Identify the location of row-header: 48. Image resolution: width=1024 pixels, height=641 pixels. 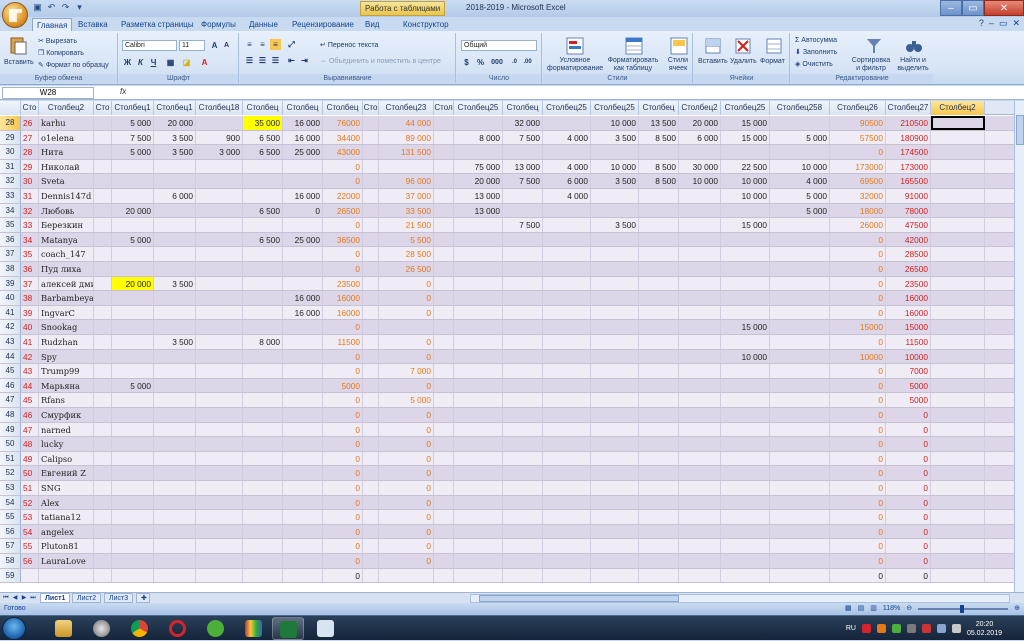
(10, 415).